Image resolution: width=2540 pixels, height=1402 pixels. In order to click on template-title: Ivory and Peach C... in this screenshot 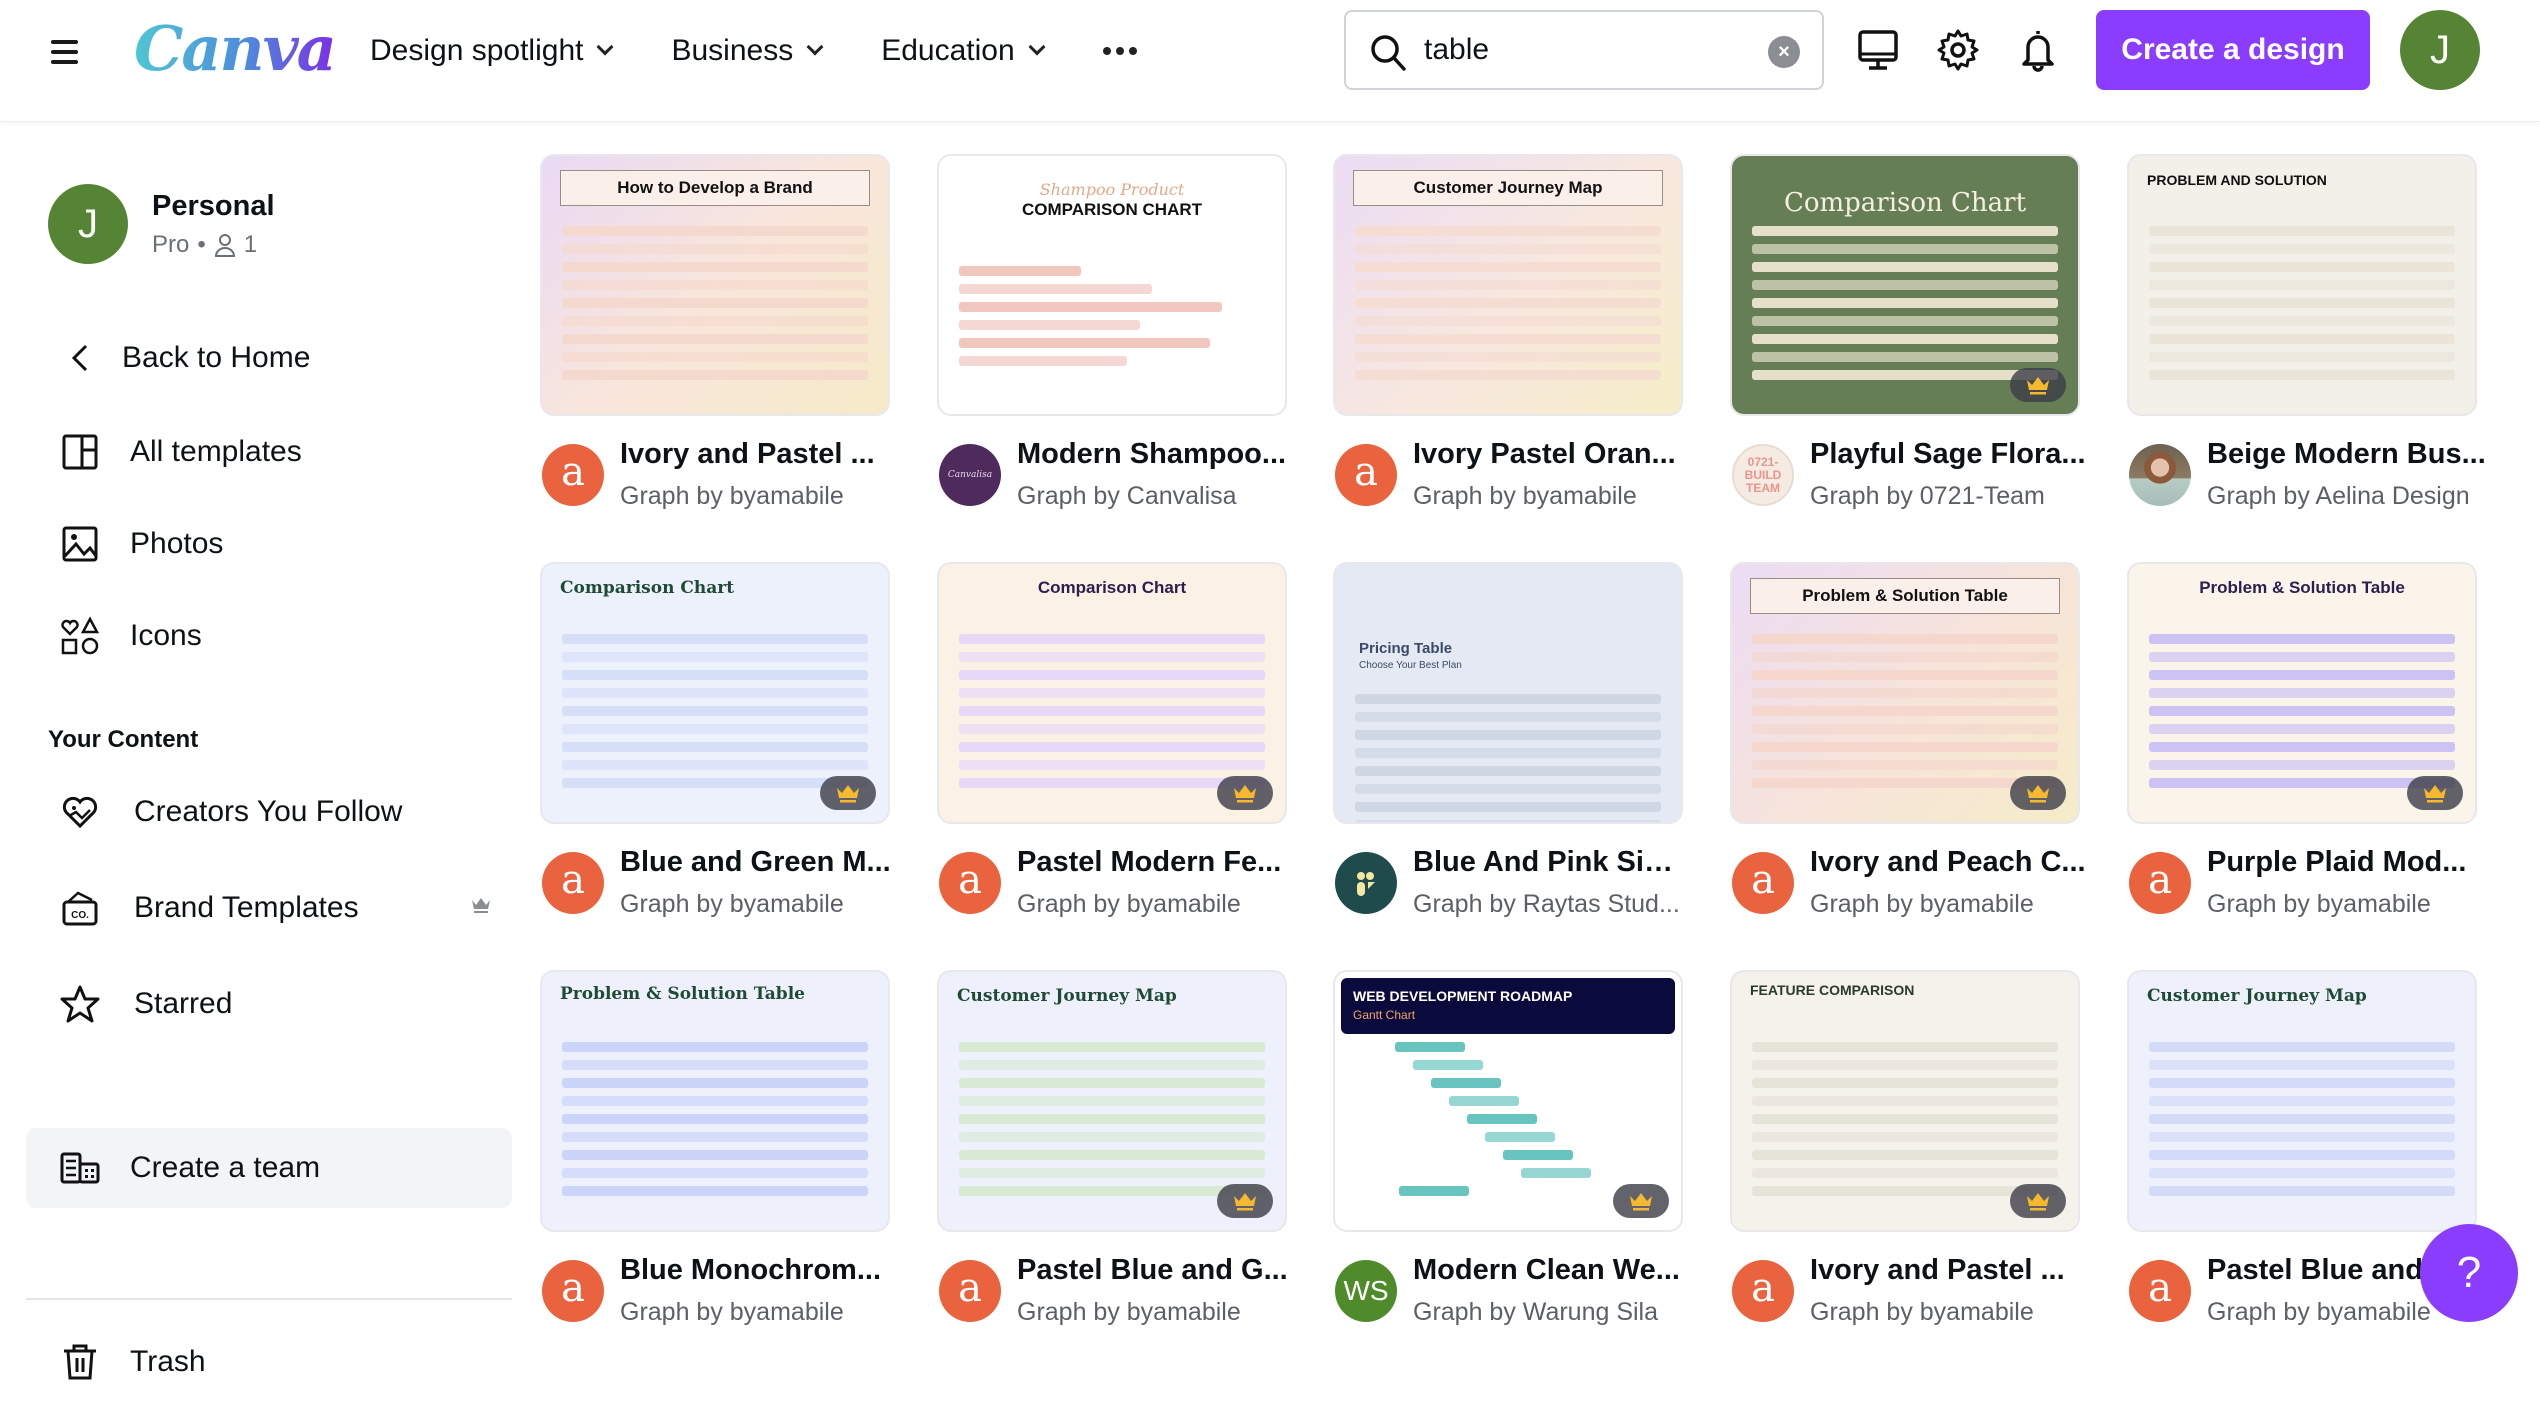, I will do `click(1950, 862)`.